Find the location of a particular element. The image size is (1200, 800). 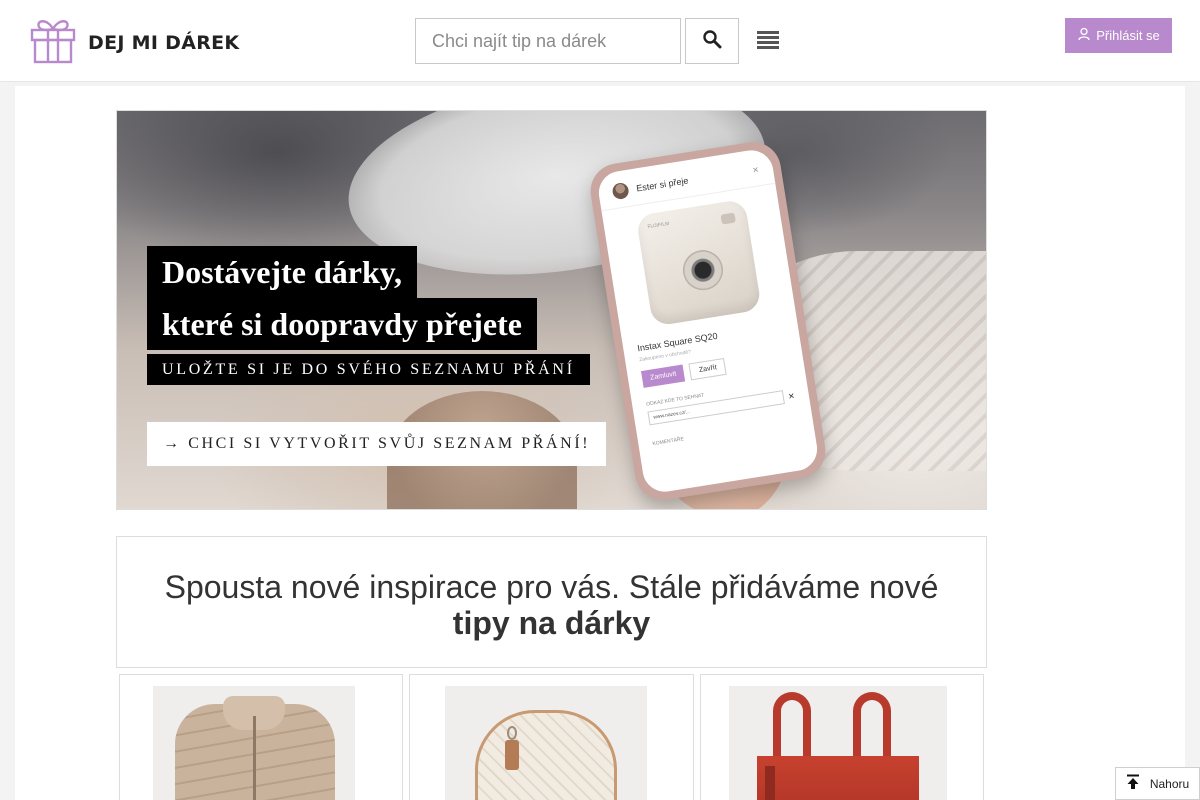

camera-brand: FUJIFILM is located at coordinates (658, 225).